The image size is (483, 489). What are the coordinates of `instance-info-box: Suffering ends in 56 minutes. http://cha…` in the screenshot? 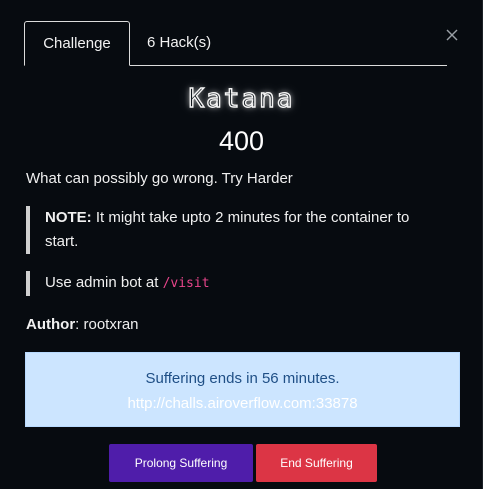 It's located at (242, 389).